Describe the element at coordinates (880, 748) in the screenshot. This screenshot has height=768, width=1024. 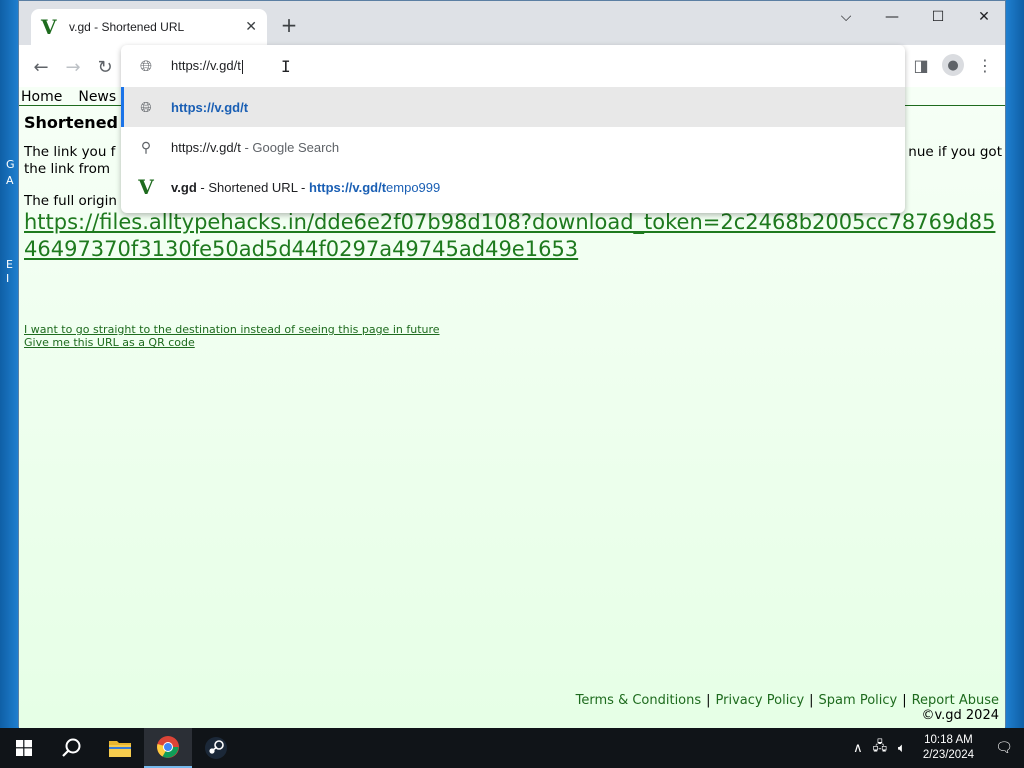
I see `network-icon: 🖧︎` at that location.